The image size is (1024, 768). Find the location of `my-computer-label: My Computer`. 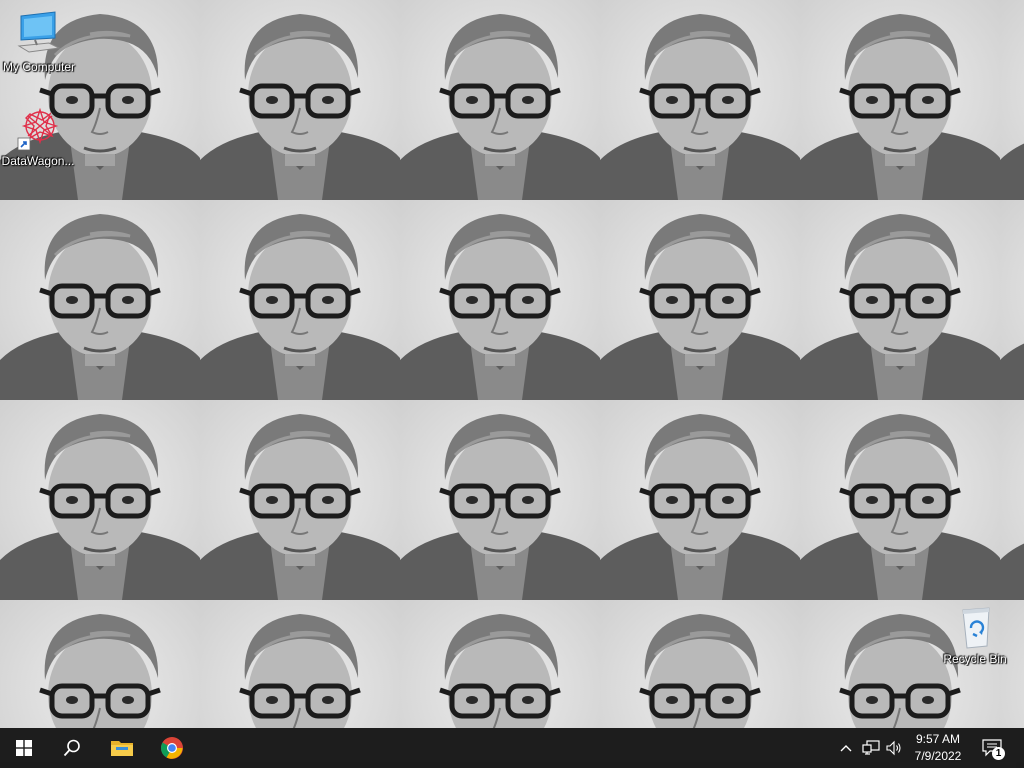

my-computer-label: My Computer is located at coordinates (39, 67).